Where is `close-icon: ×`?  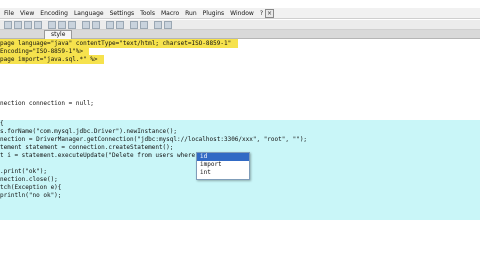 close-icon: × is located at coordinates (269, 13).